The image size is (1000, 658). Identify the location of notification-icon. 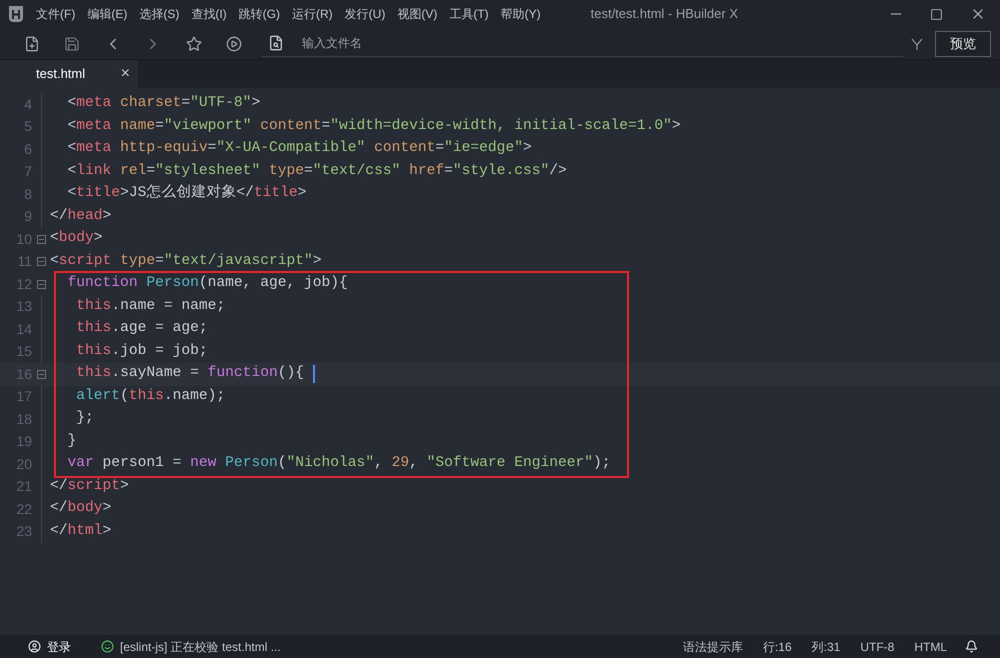
(971, 646).